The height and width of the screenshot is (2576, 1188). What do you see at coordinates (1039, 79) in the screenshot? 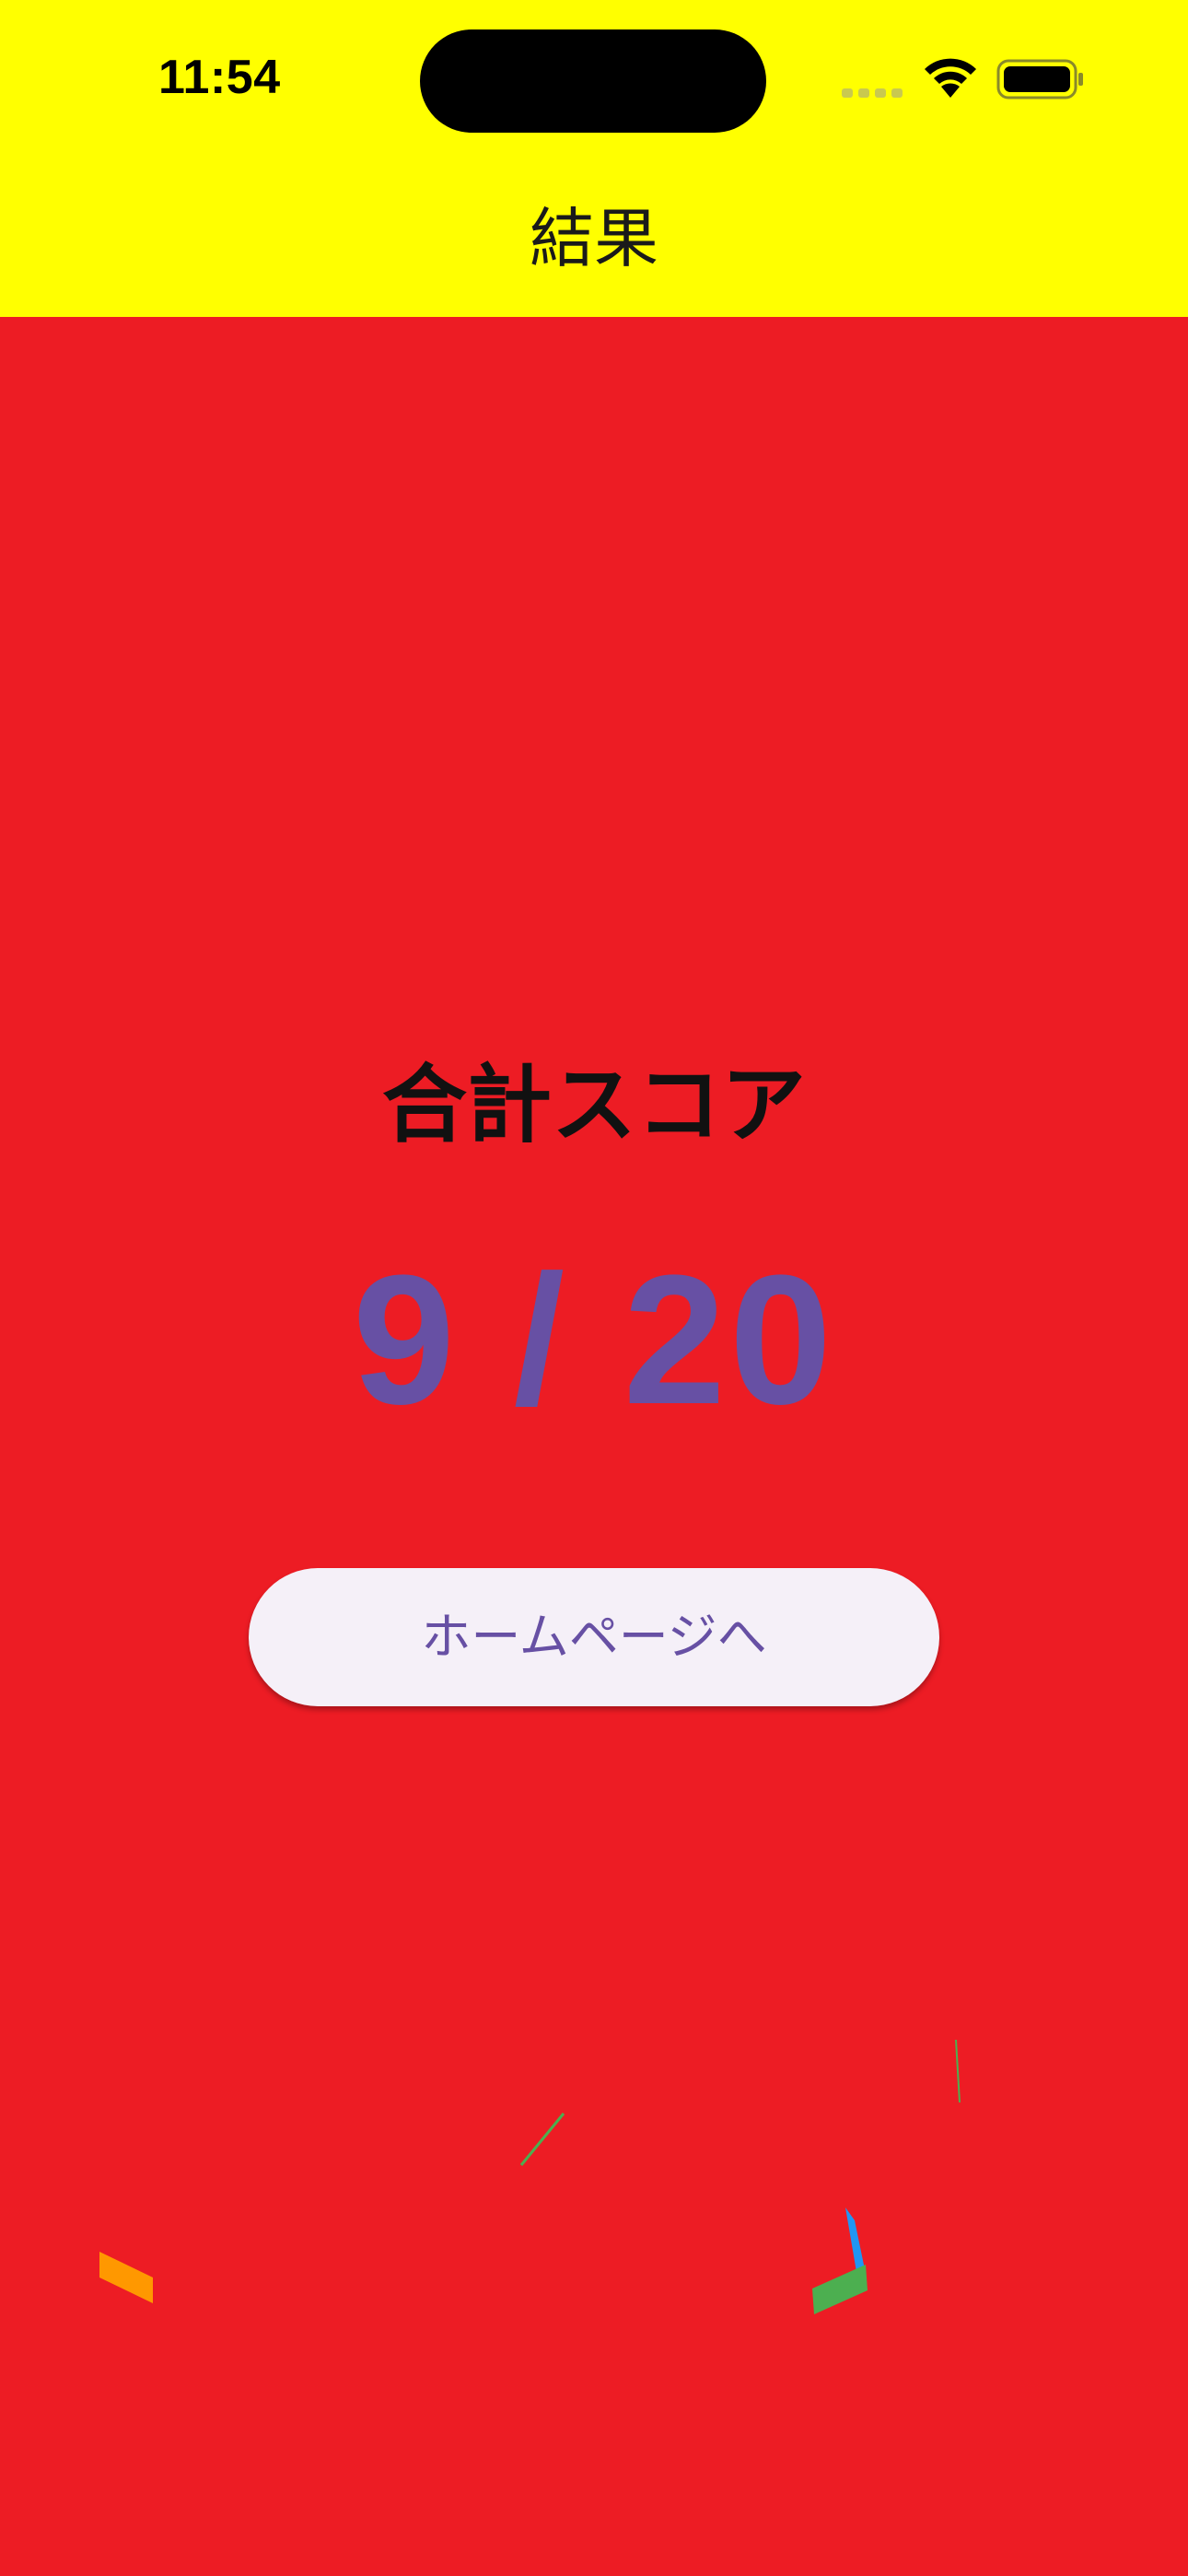
I see `battery-icon` at bounding box center [1039, 79].